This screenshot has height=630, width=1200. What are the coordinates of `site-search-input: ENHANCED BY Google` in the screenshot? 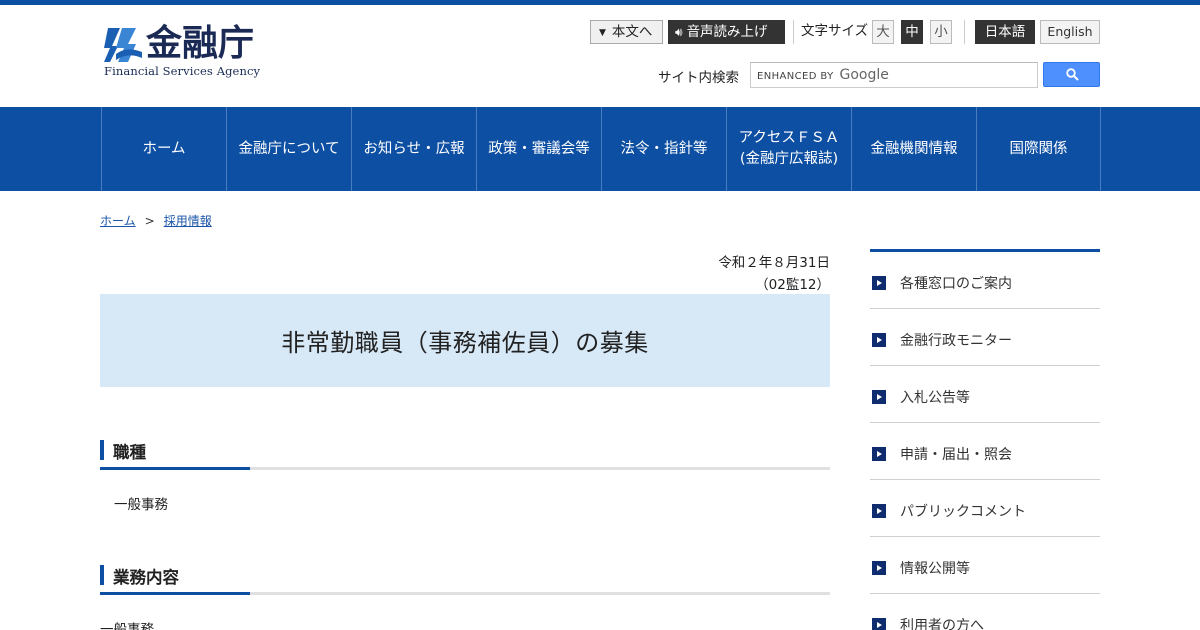 It's located at (894, 75).